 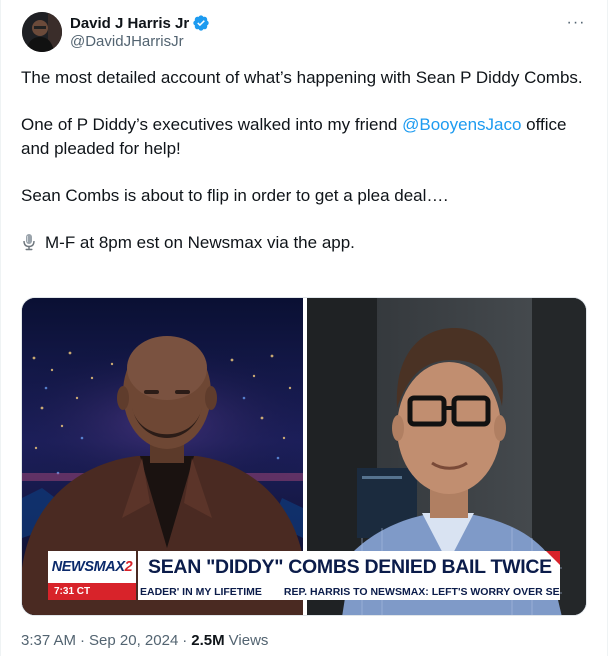 I want to click on chyron-headline: SEAN "DIDDY" COMBS DENIED BAIL TWICE, so click(x=349, y=567).